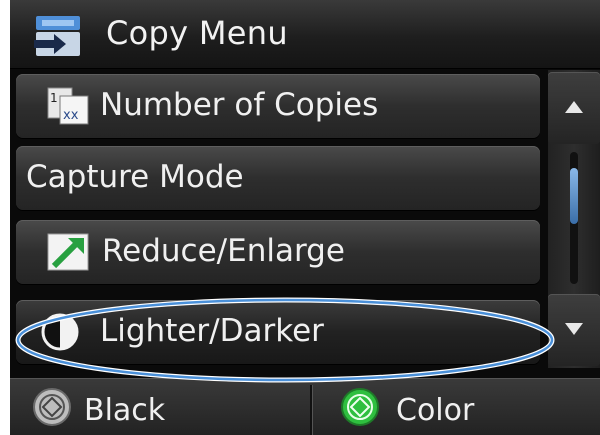  What do you see at coordinates (52, 407) in the screenshot?
I see `start-black-icon` at bounding box center [52, 407].